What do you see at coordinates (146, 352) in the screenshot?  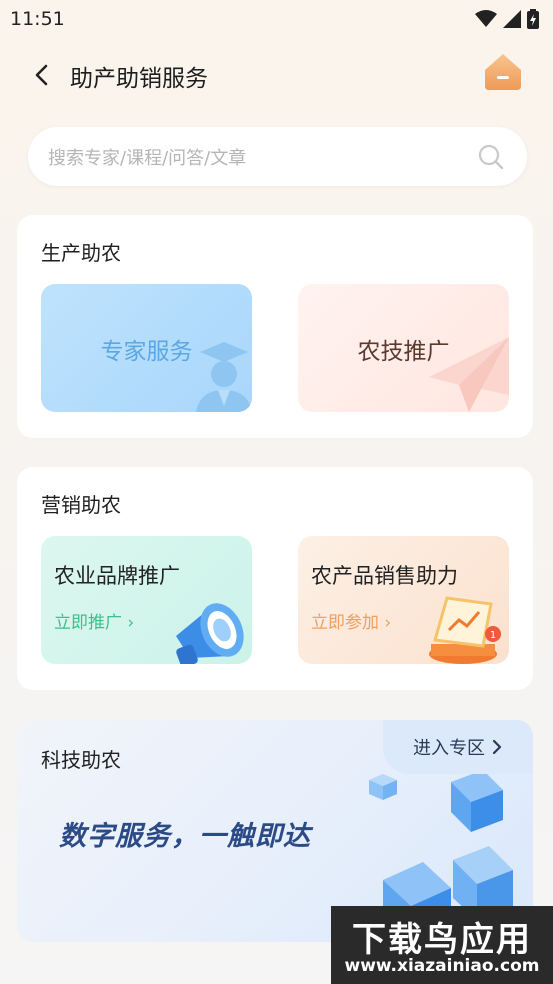 I see `tile-label: 专家服务` at bounding box center [146, 352].